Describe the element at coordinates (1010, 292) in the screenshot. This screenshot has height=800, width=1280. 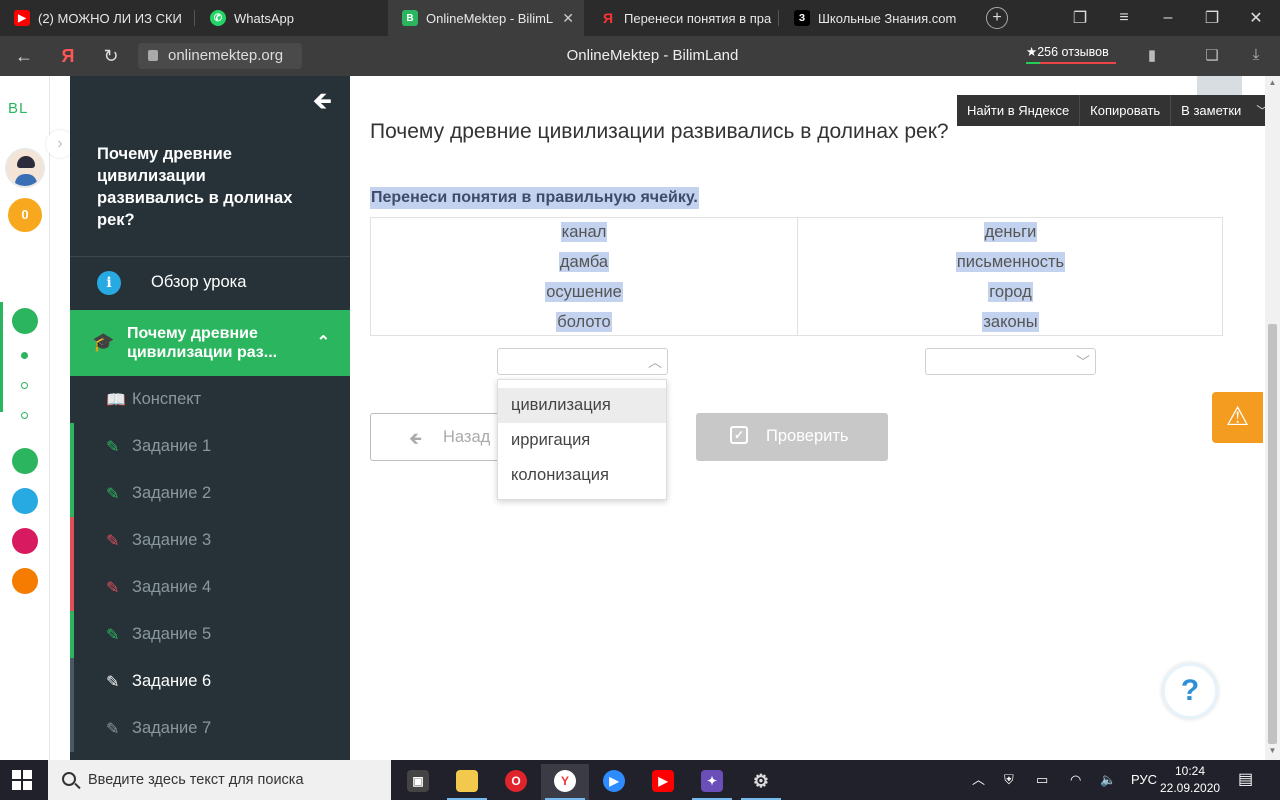
I see `word-chip: город` at that location.